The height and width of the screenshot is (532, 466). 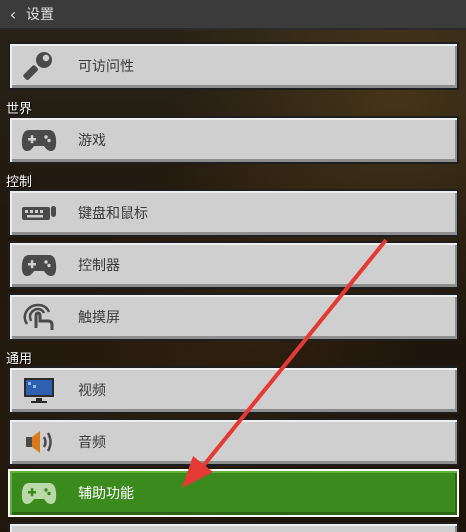 I want to click on wrench-icon, so click(x=39, y=66).